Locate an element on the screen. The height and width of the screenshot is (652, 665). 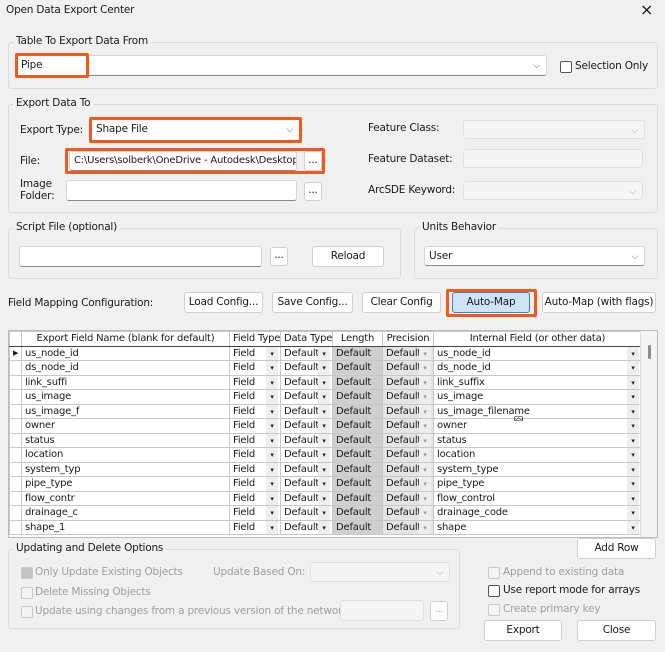
delete-missing-checkbox is located at coordinates (27, 593).